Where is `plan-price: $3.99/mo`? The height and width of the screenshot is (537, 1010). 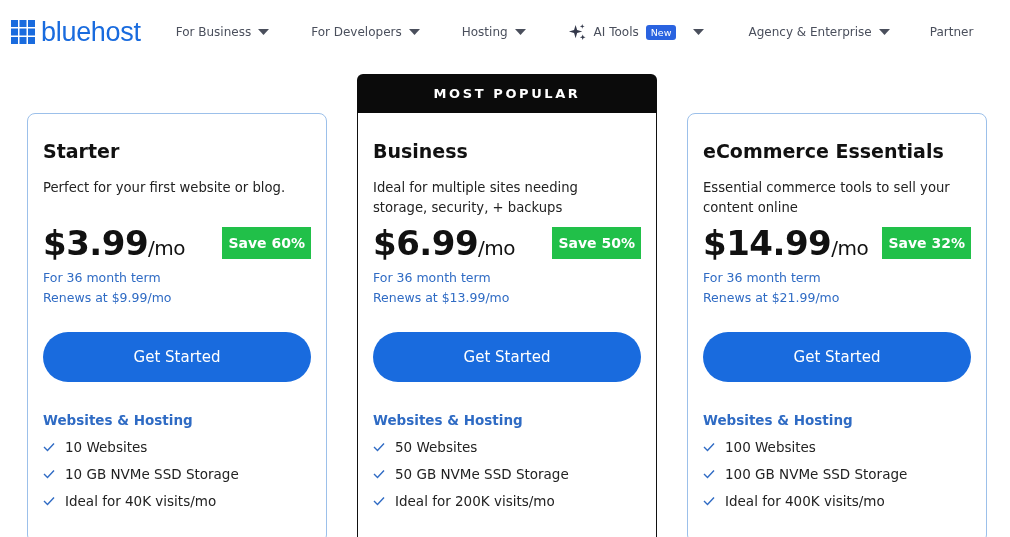
plan-price: $3.99/mo is located at coordinates (114, 243).